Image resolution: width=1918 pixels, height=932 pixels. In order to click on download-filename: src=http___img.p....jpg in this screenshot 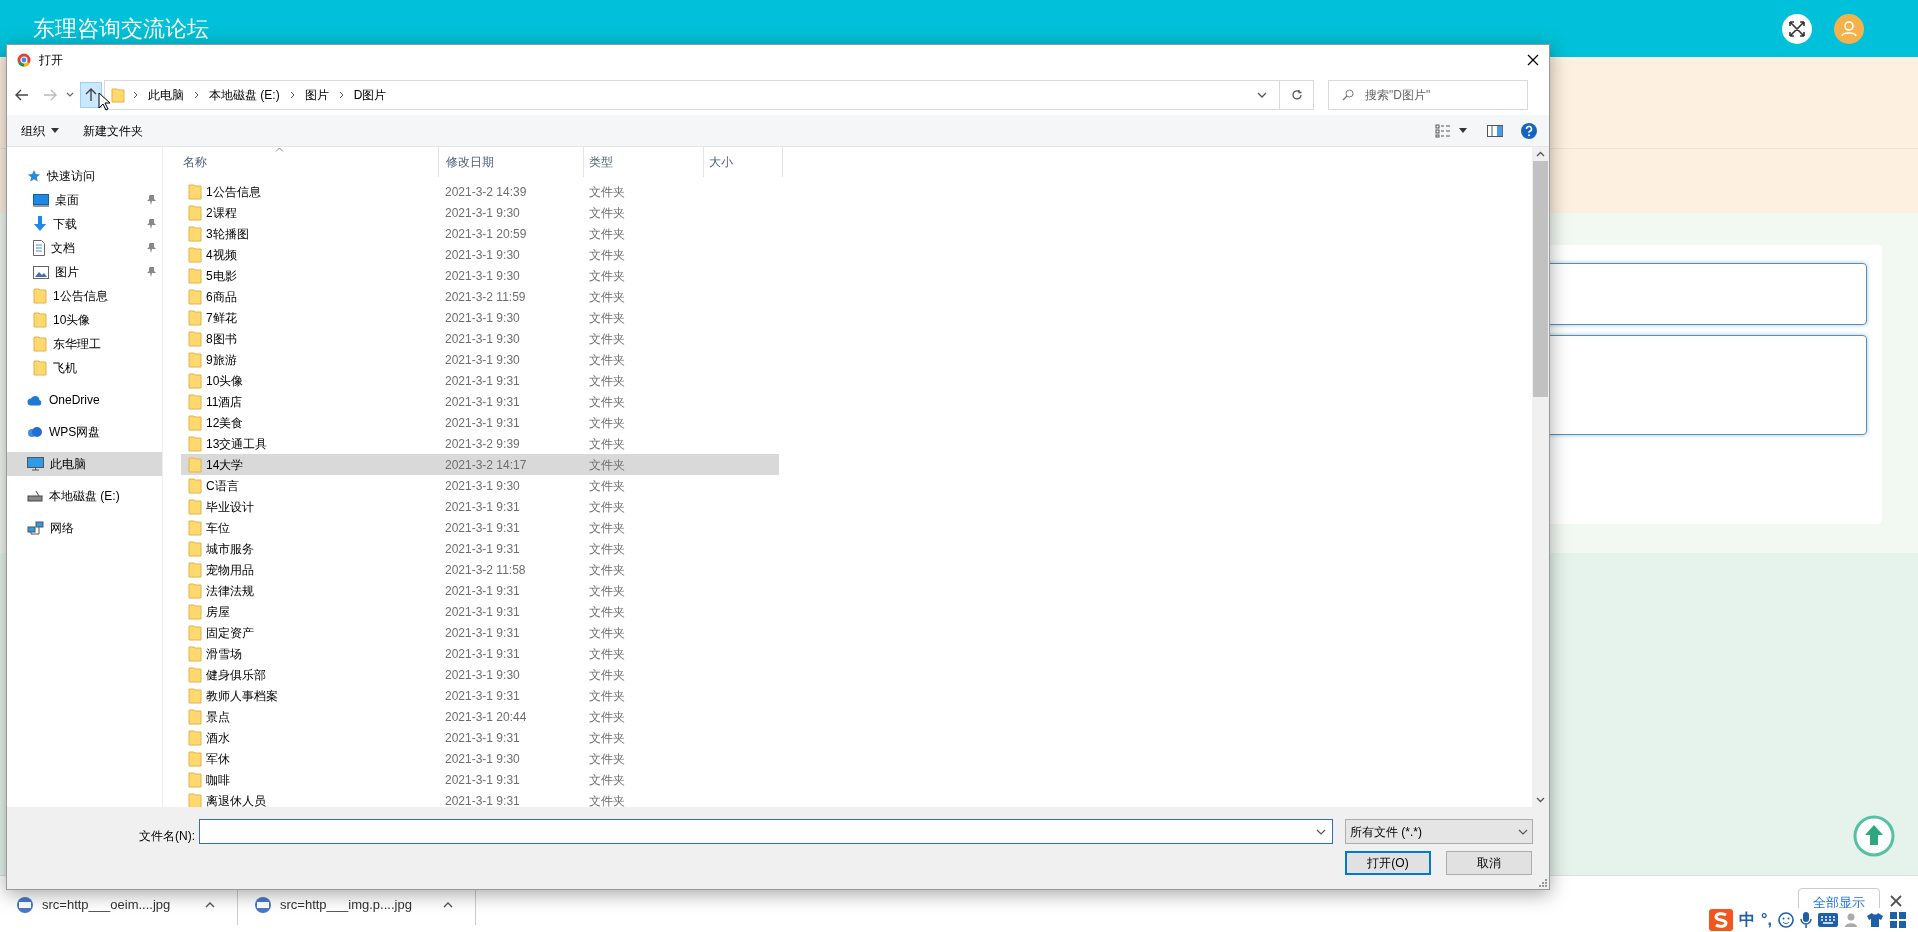, I will do `click(346, 904)`.